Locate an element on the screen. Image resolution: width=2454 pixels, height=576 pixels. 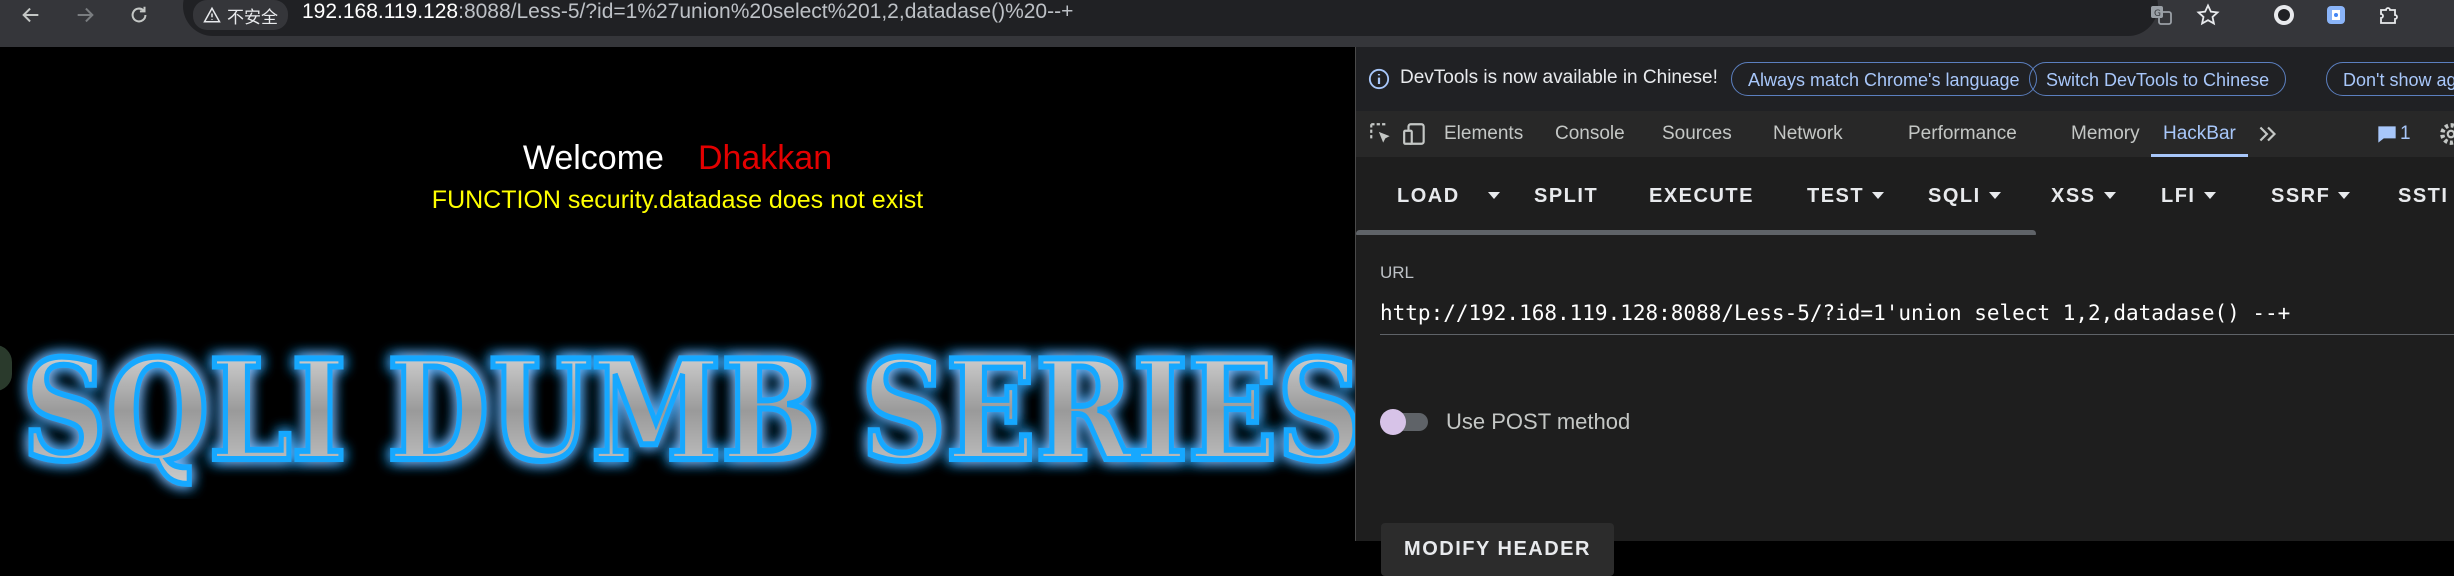
xss-menu-button: XSS is located at coordinates (2083, 196).